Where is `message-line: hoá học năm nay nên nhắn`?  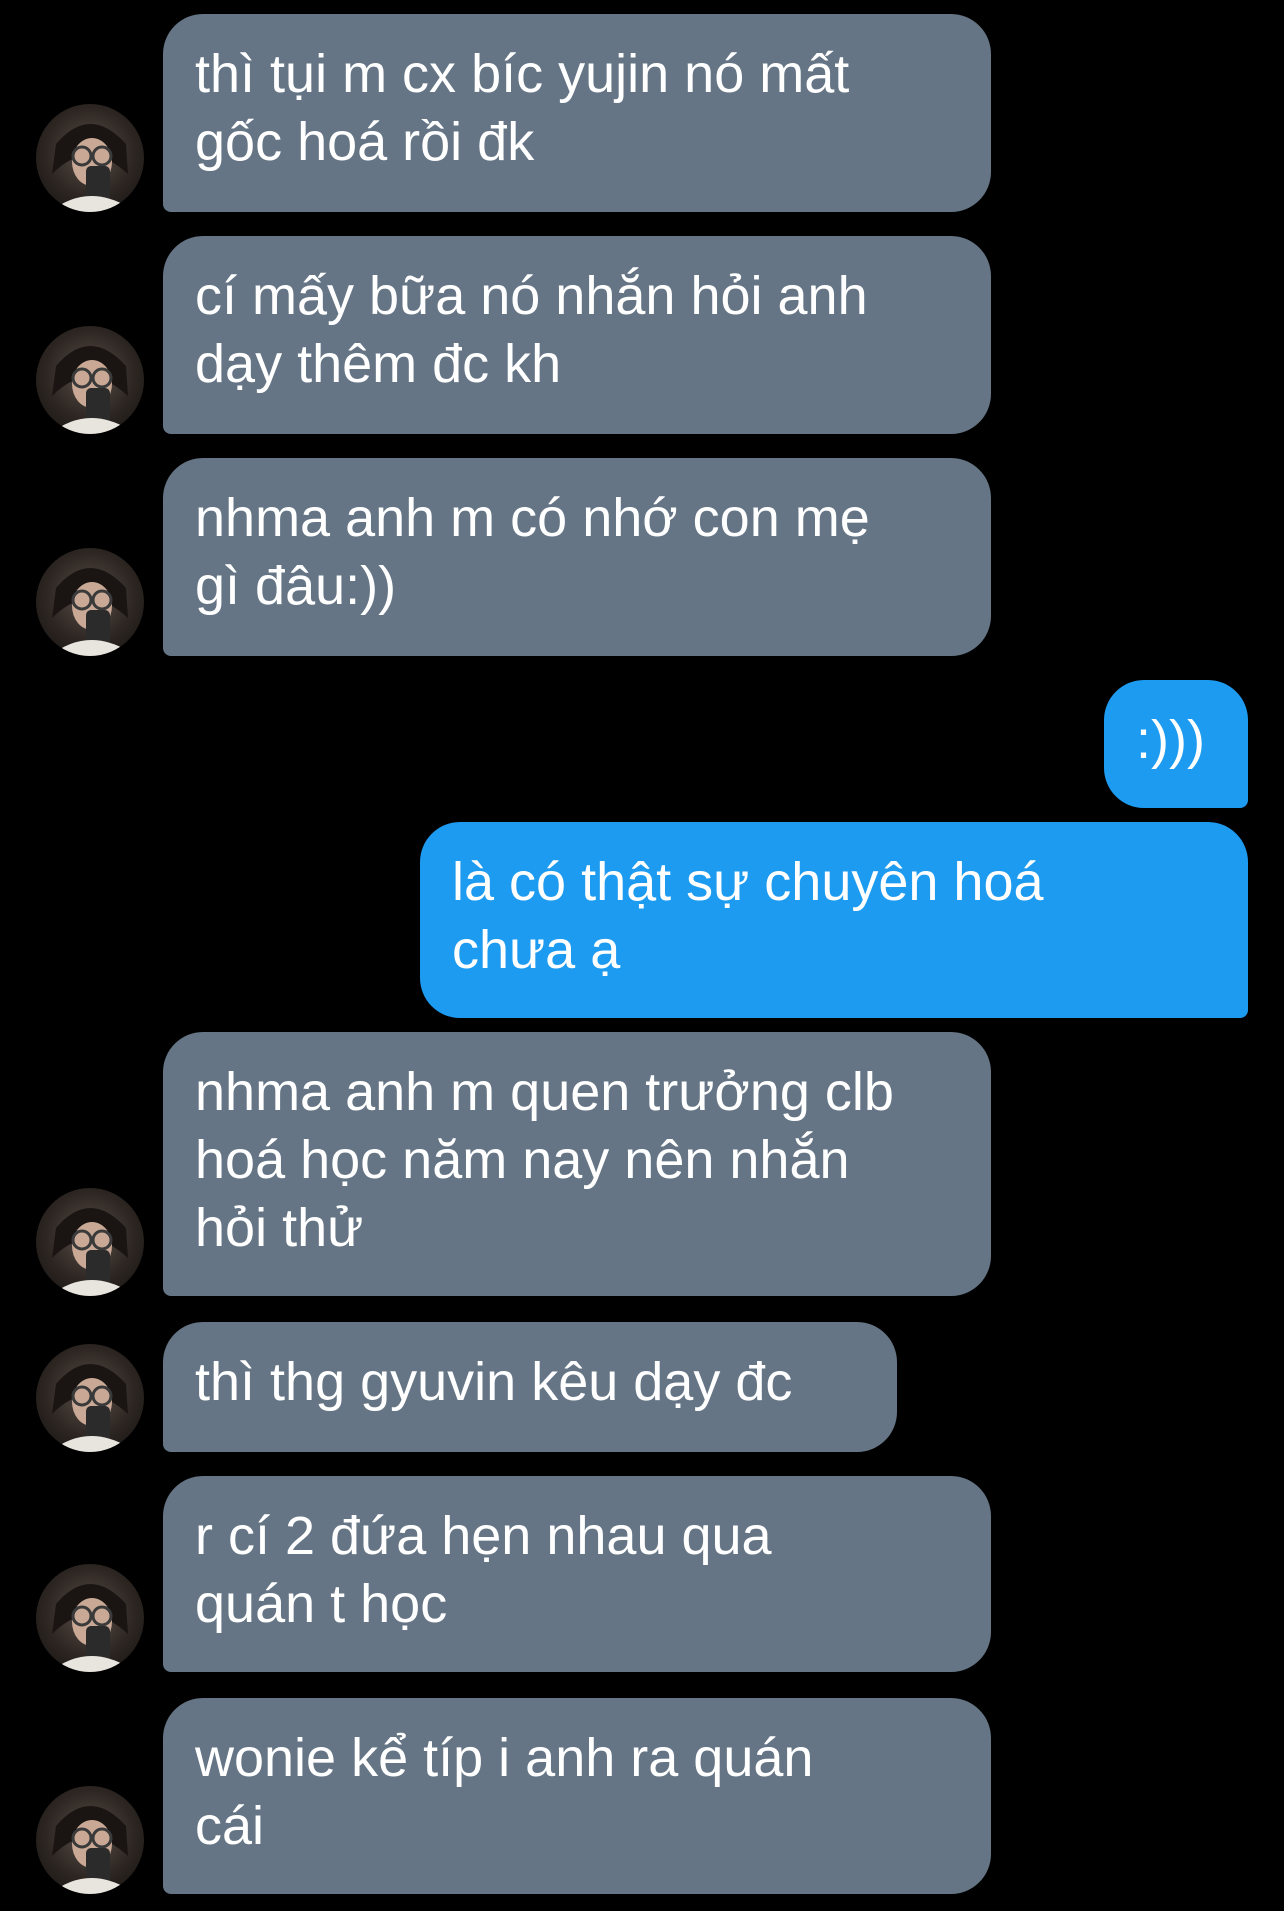
message-line: hoá học năm nay nên nhắn is located at coordinates (522, 1160).